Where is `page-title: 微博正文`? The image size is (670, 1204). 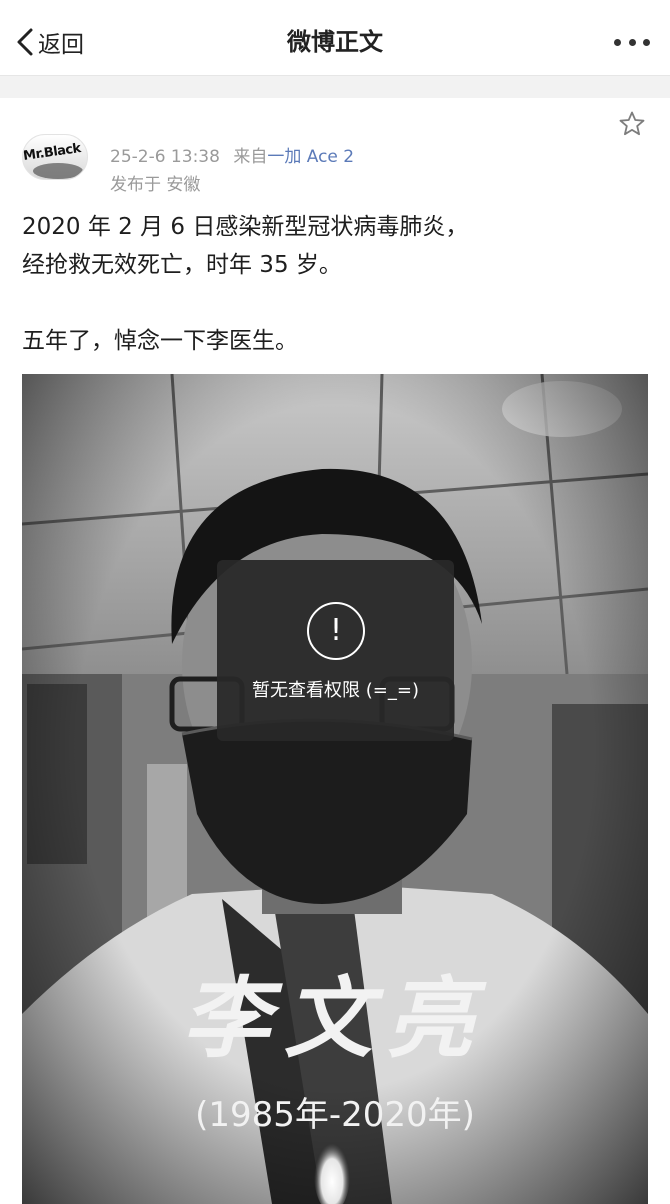
page-title: 微博正文 is located at coordinates (335, 42).